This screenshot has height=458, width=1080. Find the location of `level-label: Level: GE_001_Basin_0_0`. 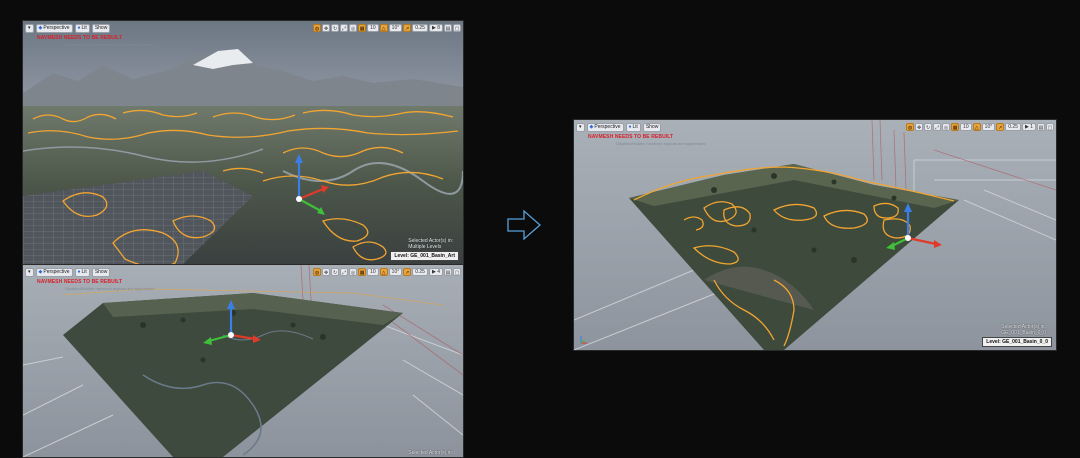

level-label: Level: GE_001_Basin_0_0 is located at coordinates (1017, 342).